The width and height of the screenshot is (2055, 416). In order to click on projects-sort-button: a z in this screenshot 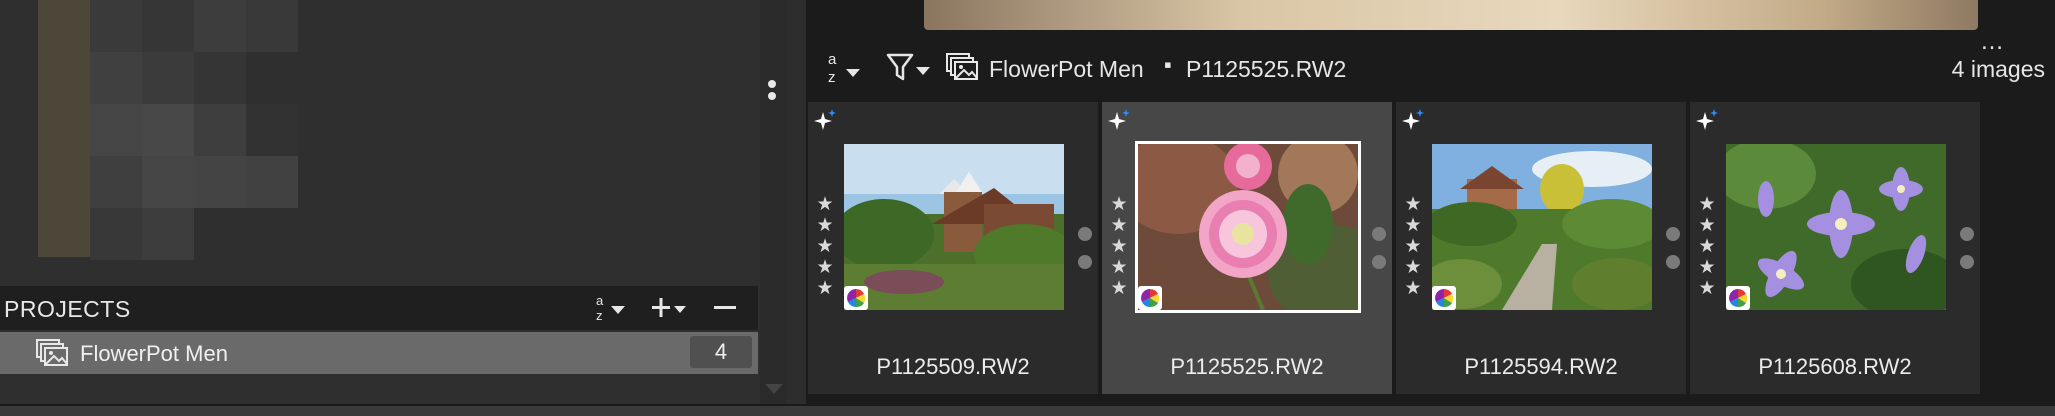, I will do `click(613, 308)`.